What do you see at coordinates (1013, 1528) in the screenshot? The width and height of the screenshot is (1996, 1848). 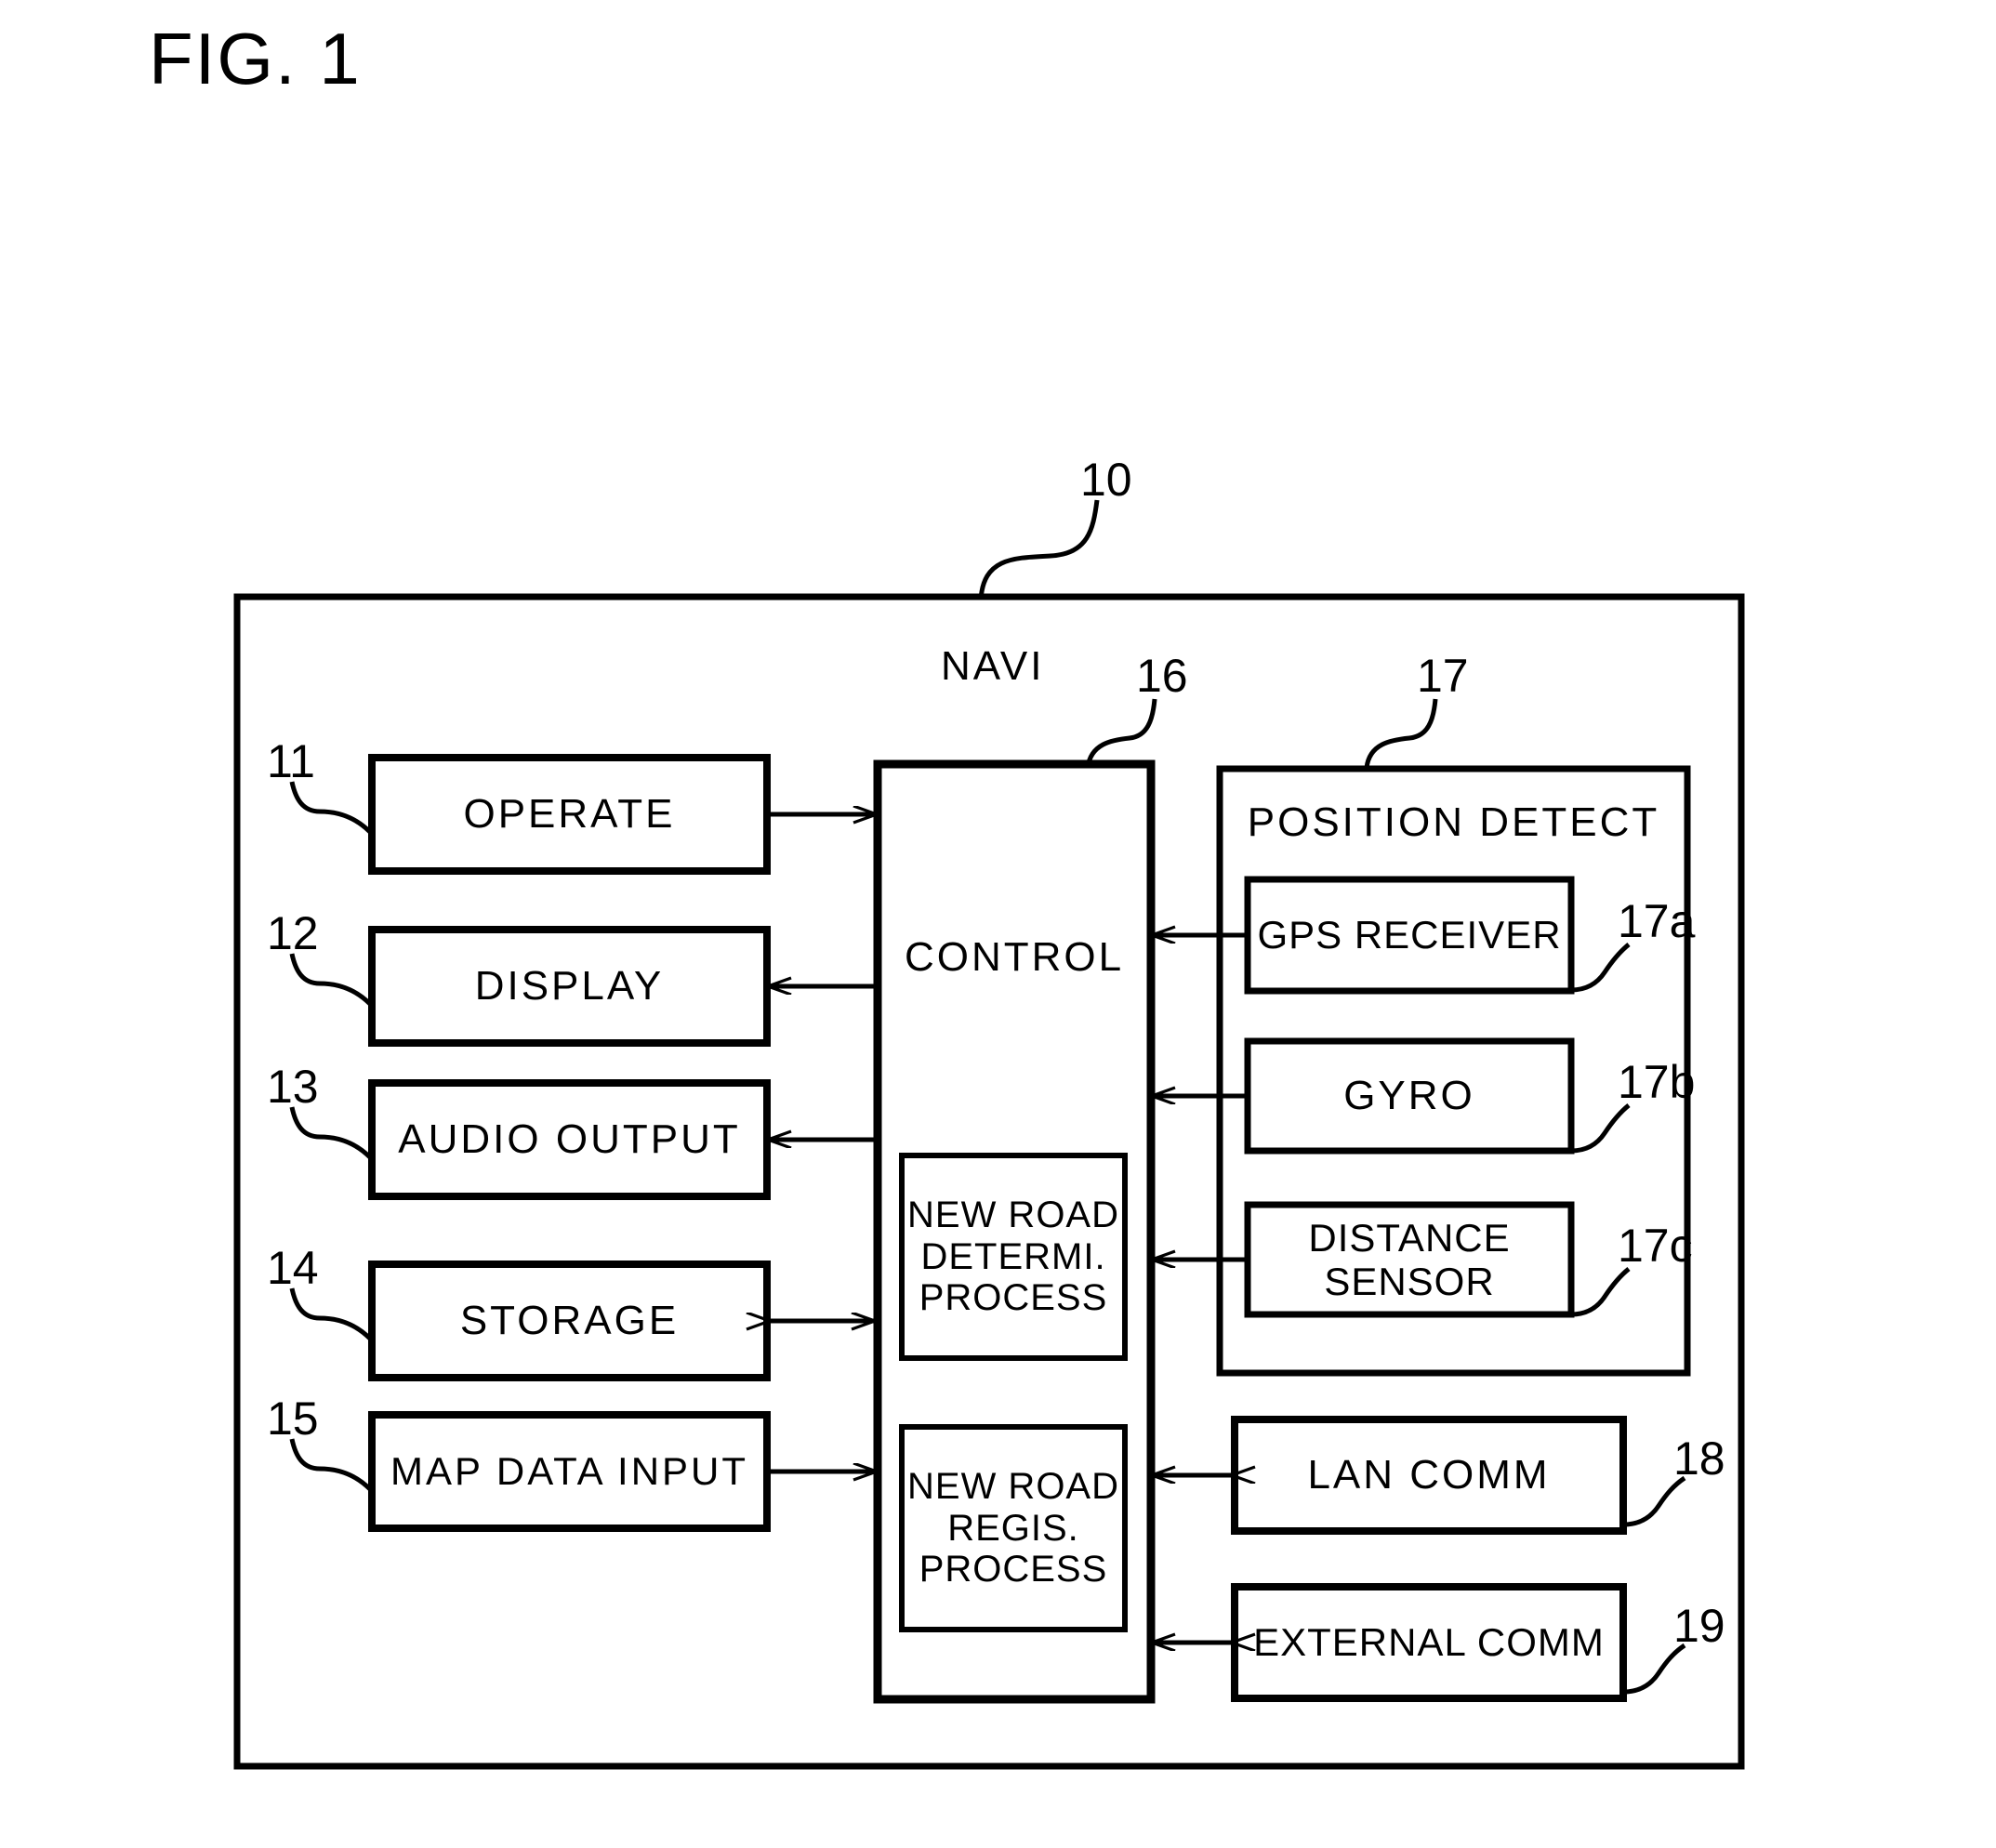 I see `new-road-register-label: NEW ROAD REGIS. PROCESS` at bounding box center [1013, 1528].